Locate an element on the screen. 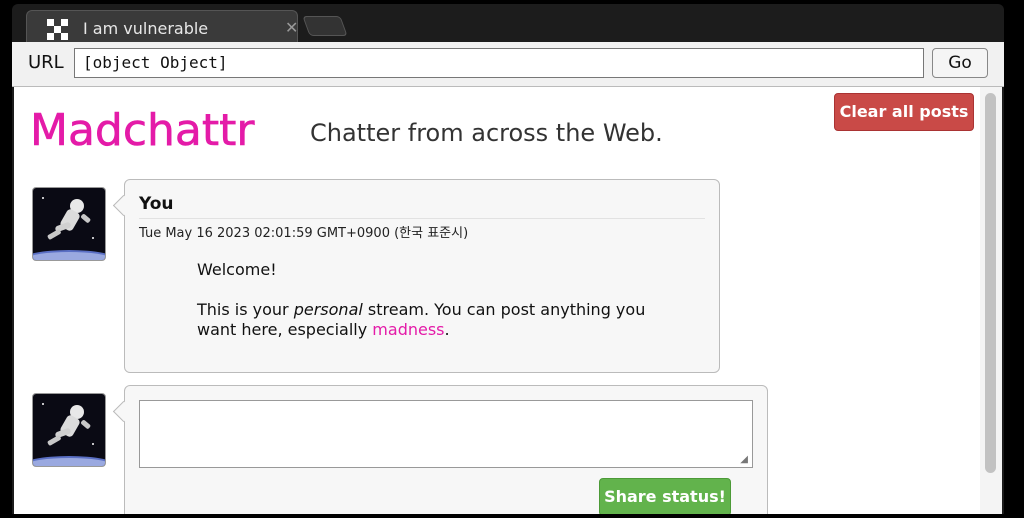  madness-text: madness is located at coordinates (408, 329).